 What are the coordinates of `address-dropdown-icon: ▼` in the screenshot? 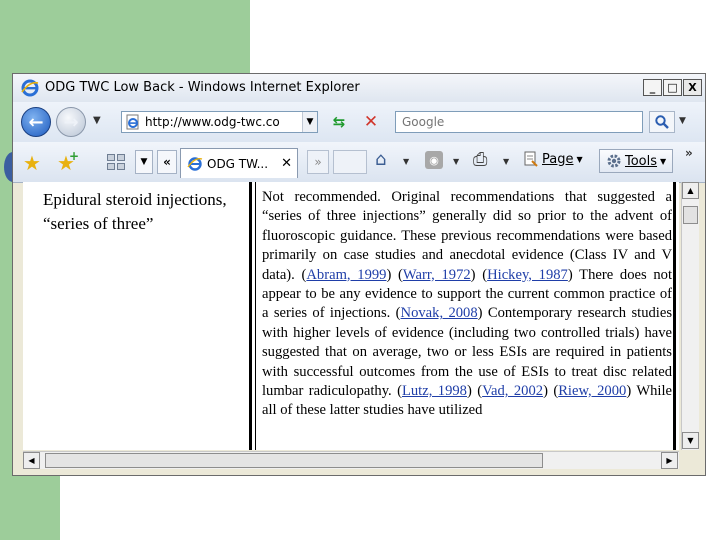 It's located at (309, 122).